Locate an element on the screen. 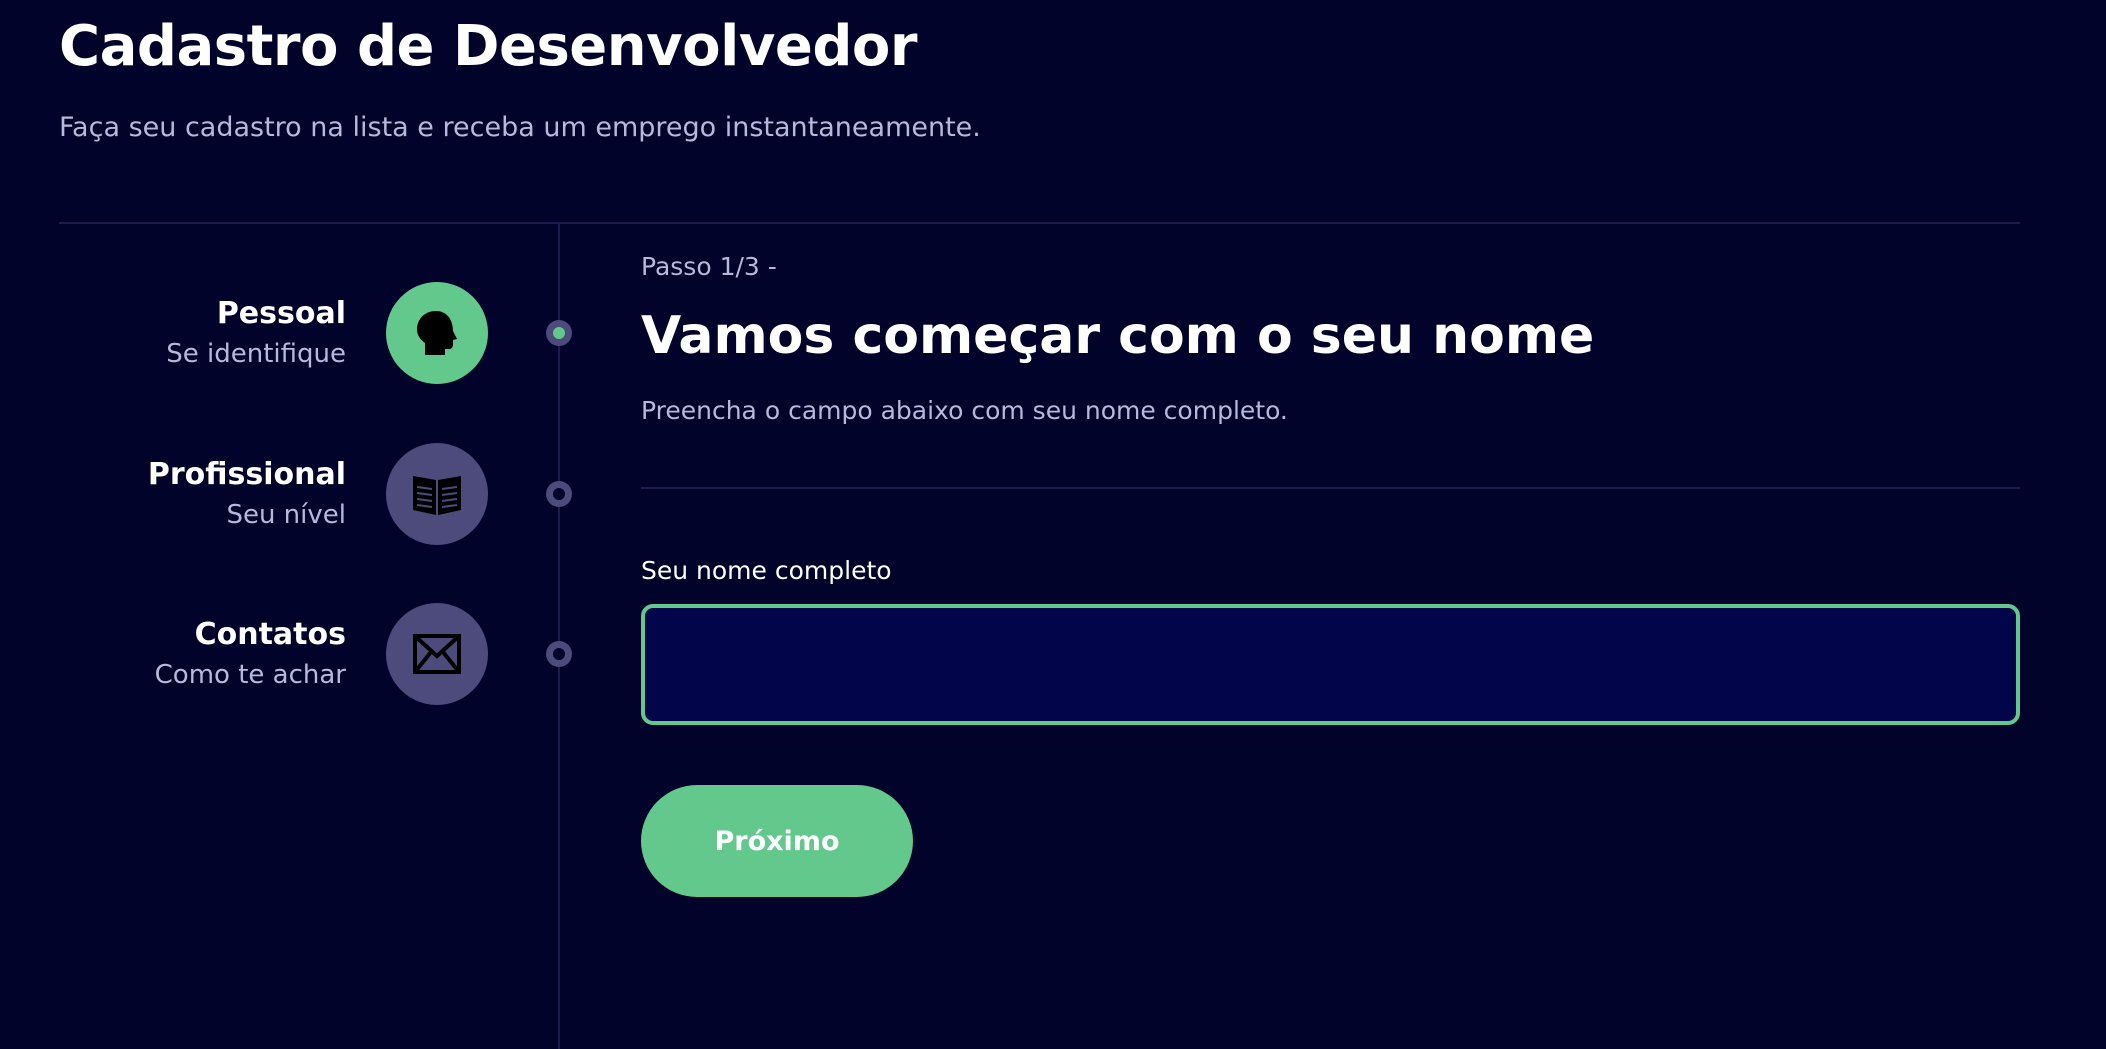 The width and height of the screenshot is (2106, 1049). name-input is located at coordinates (1330, 664).